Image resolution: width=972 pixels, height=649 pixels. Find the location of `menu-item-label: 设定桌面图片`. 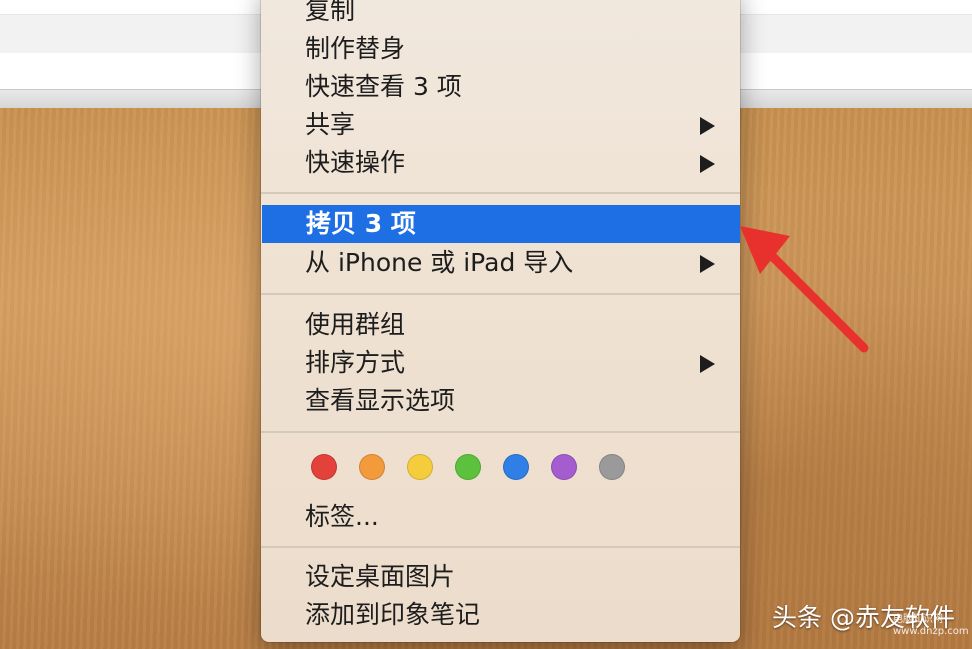

menu-item-label: 设定桌面图片 is located at coordinates (380, 576).